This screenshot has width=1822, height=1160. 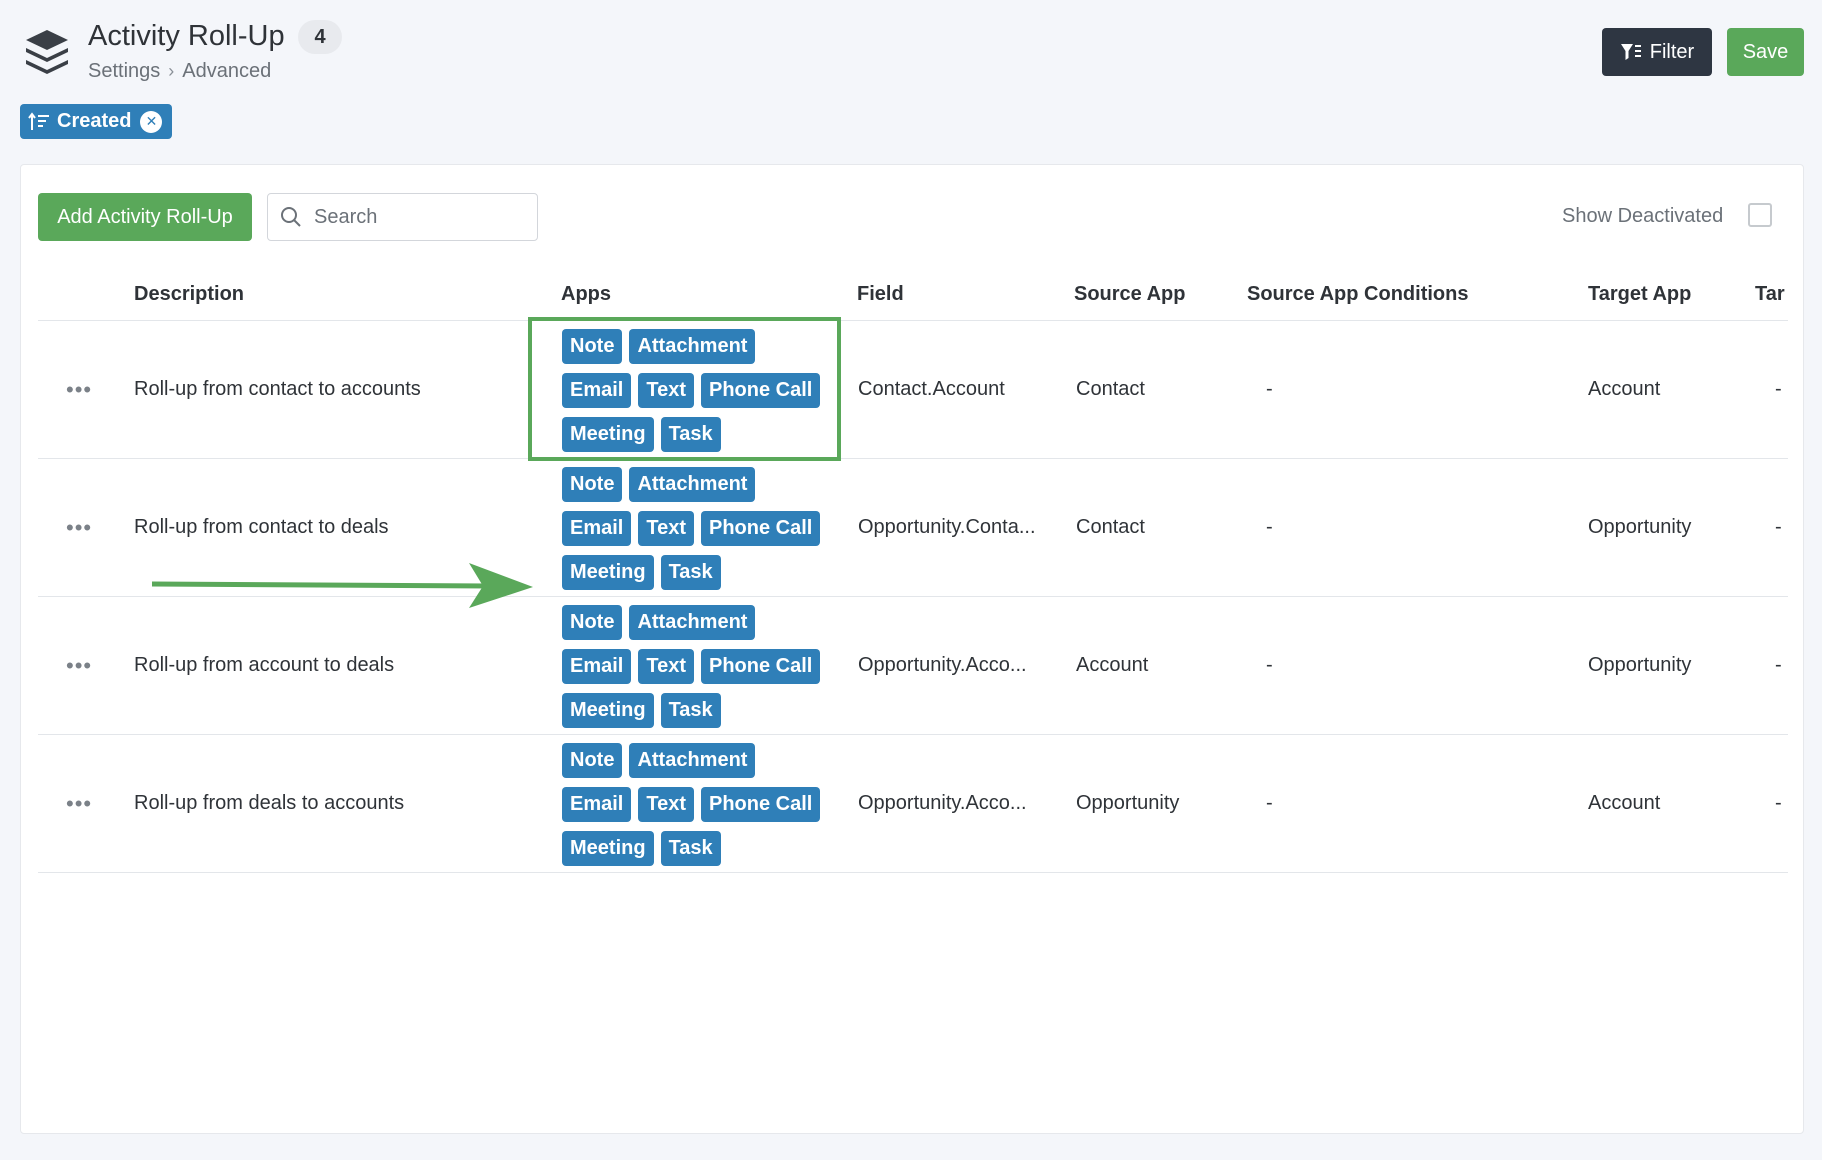 I want to click on breadcrumb-settings: Settings, so click(x=124, y=71).